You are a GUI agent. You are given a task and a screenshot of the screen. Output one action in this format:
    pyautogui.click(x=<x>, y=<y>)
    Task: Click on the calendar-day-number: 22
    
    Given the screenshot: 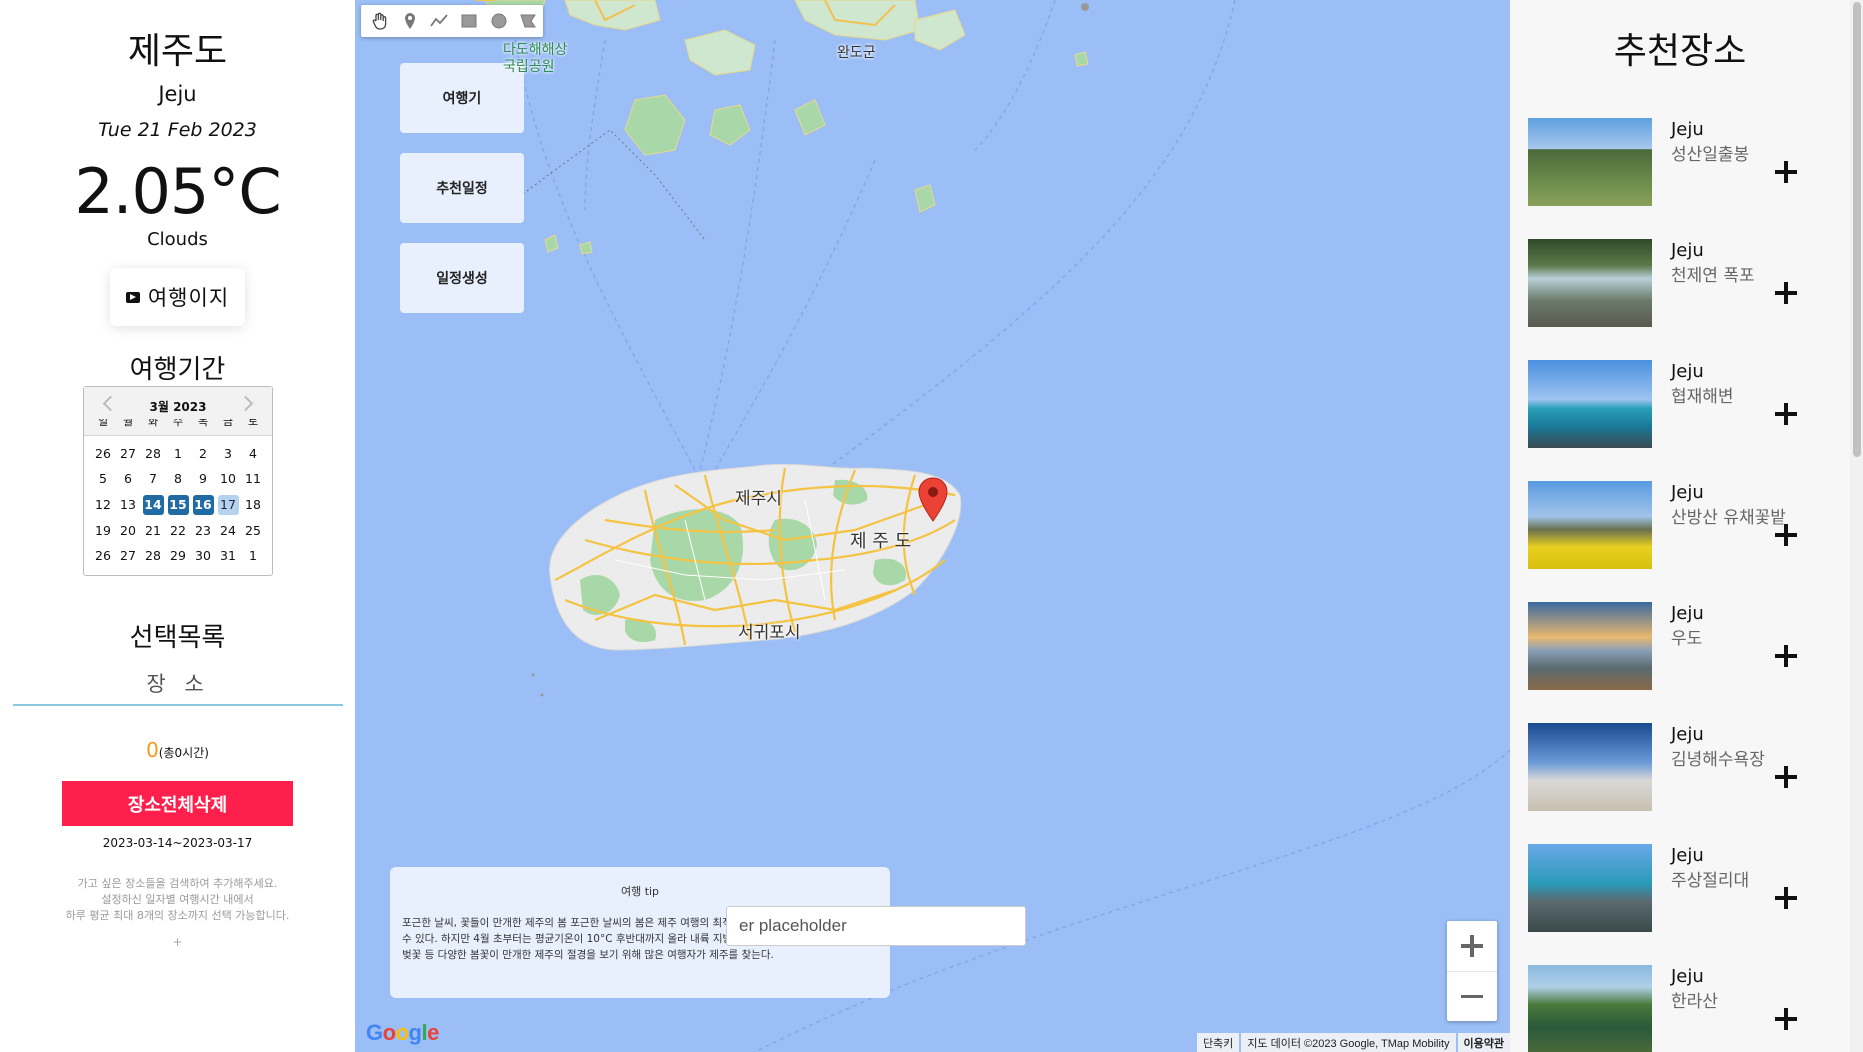 What is the action you would take?
    pyautogui.click(x=178, y=530)
    